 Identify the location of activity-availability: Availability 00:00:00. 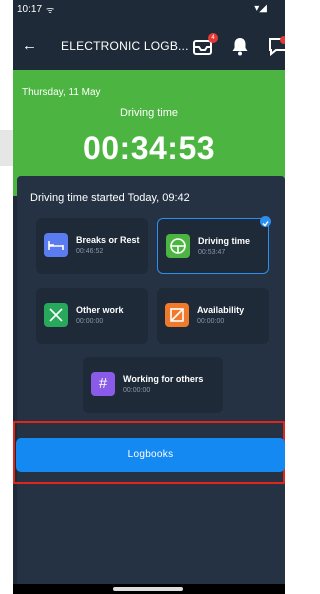
(213, 316).